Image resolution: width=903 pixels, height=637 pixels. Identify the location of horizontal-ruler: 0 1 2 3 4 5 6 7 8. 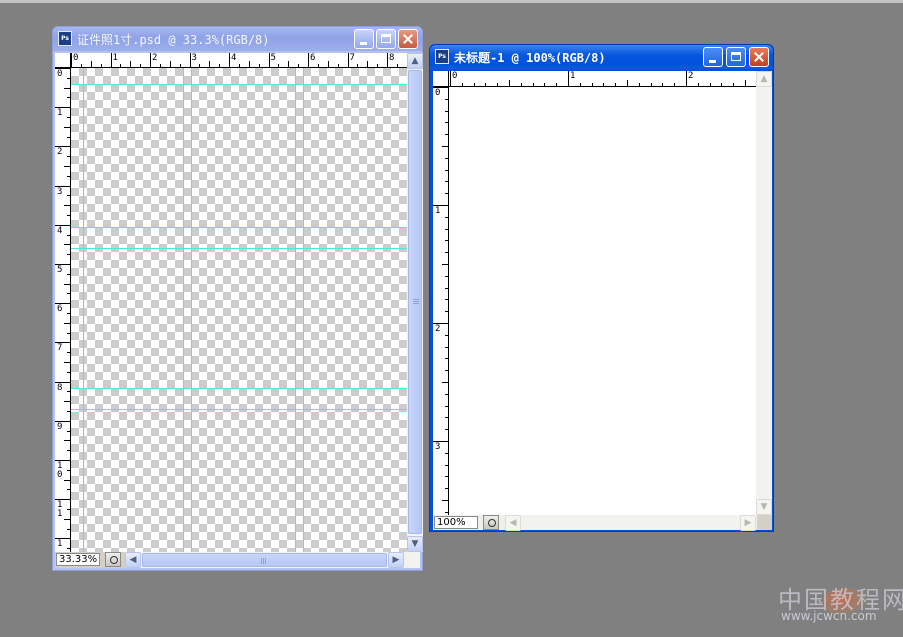
(239, 60).